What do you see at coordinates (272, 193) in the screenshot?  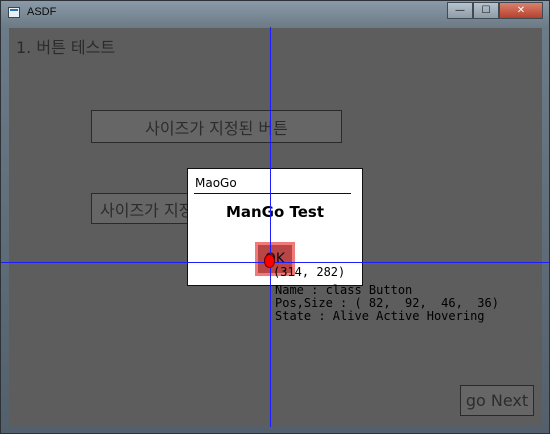 I see `popup-divider` at bounding box center [272, 193].